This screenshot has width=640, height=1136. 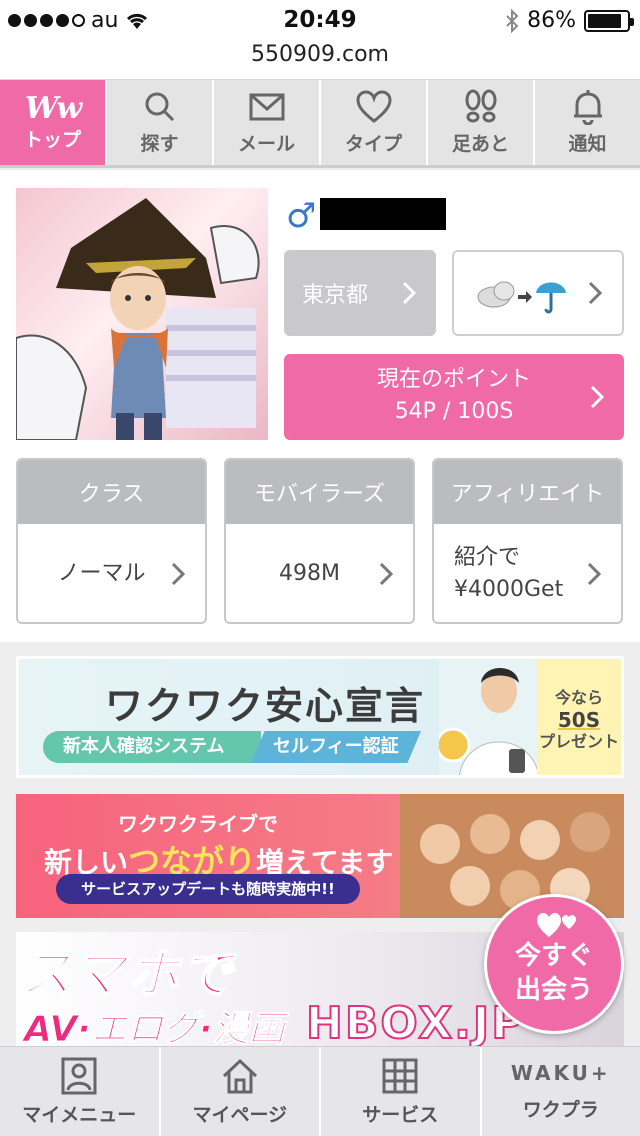 I want to click on waku-plus-logo: WAKU+, so click(x=560, y=1073).